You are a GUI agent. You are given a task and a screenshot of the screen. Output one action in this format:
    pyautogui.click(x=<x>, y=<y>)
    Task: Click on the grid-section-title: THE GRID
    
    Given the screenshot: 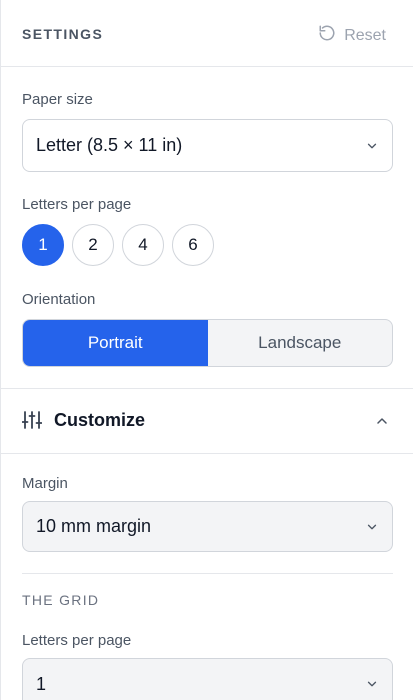 What is the action you would take?
    pyautogui.click(x=61, y=600)
    